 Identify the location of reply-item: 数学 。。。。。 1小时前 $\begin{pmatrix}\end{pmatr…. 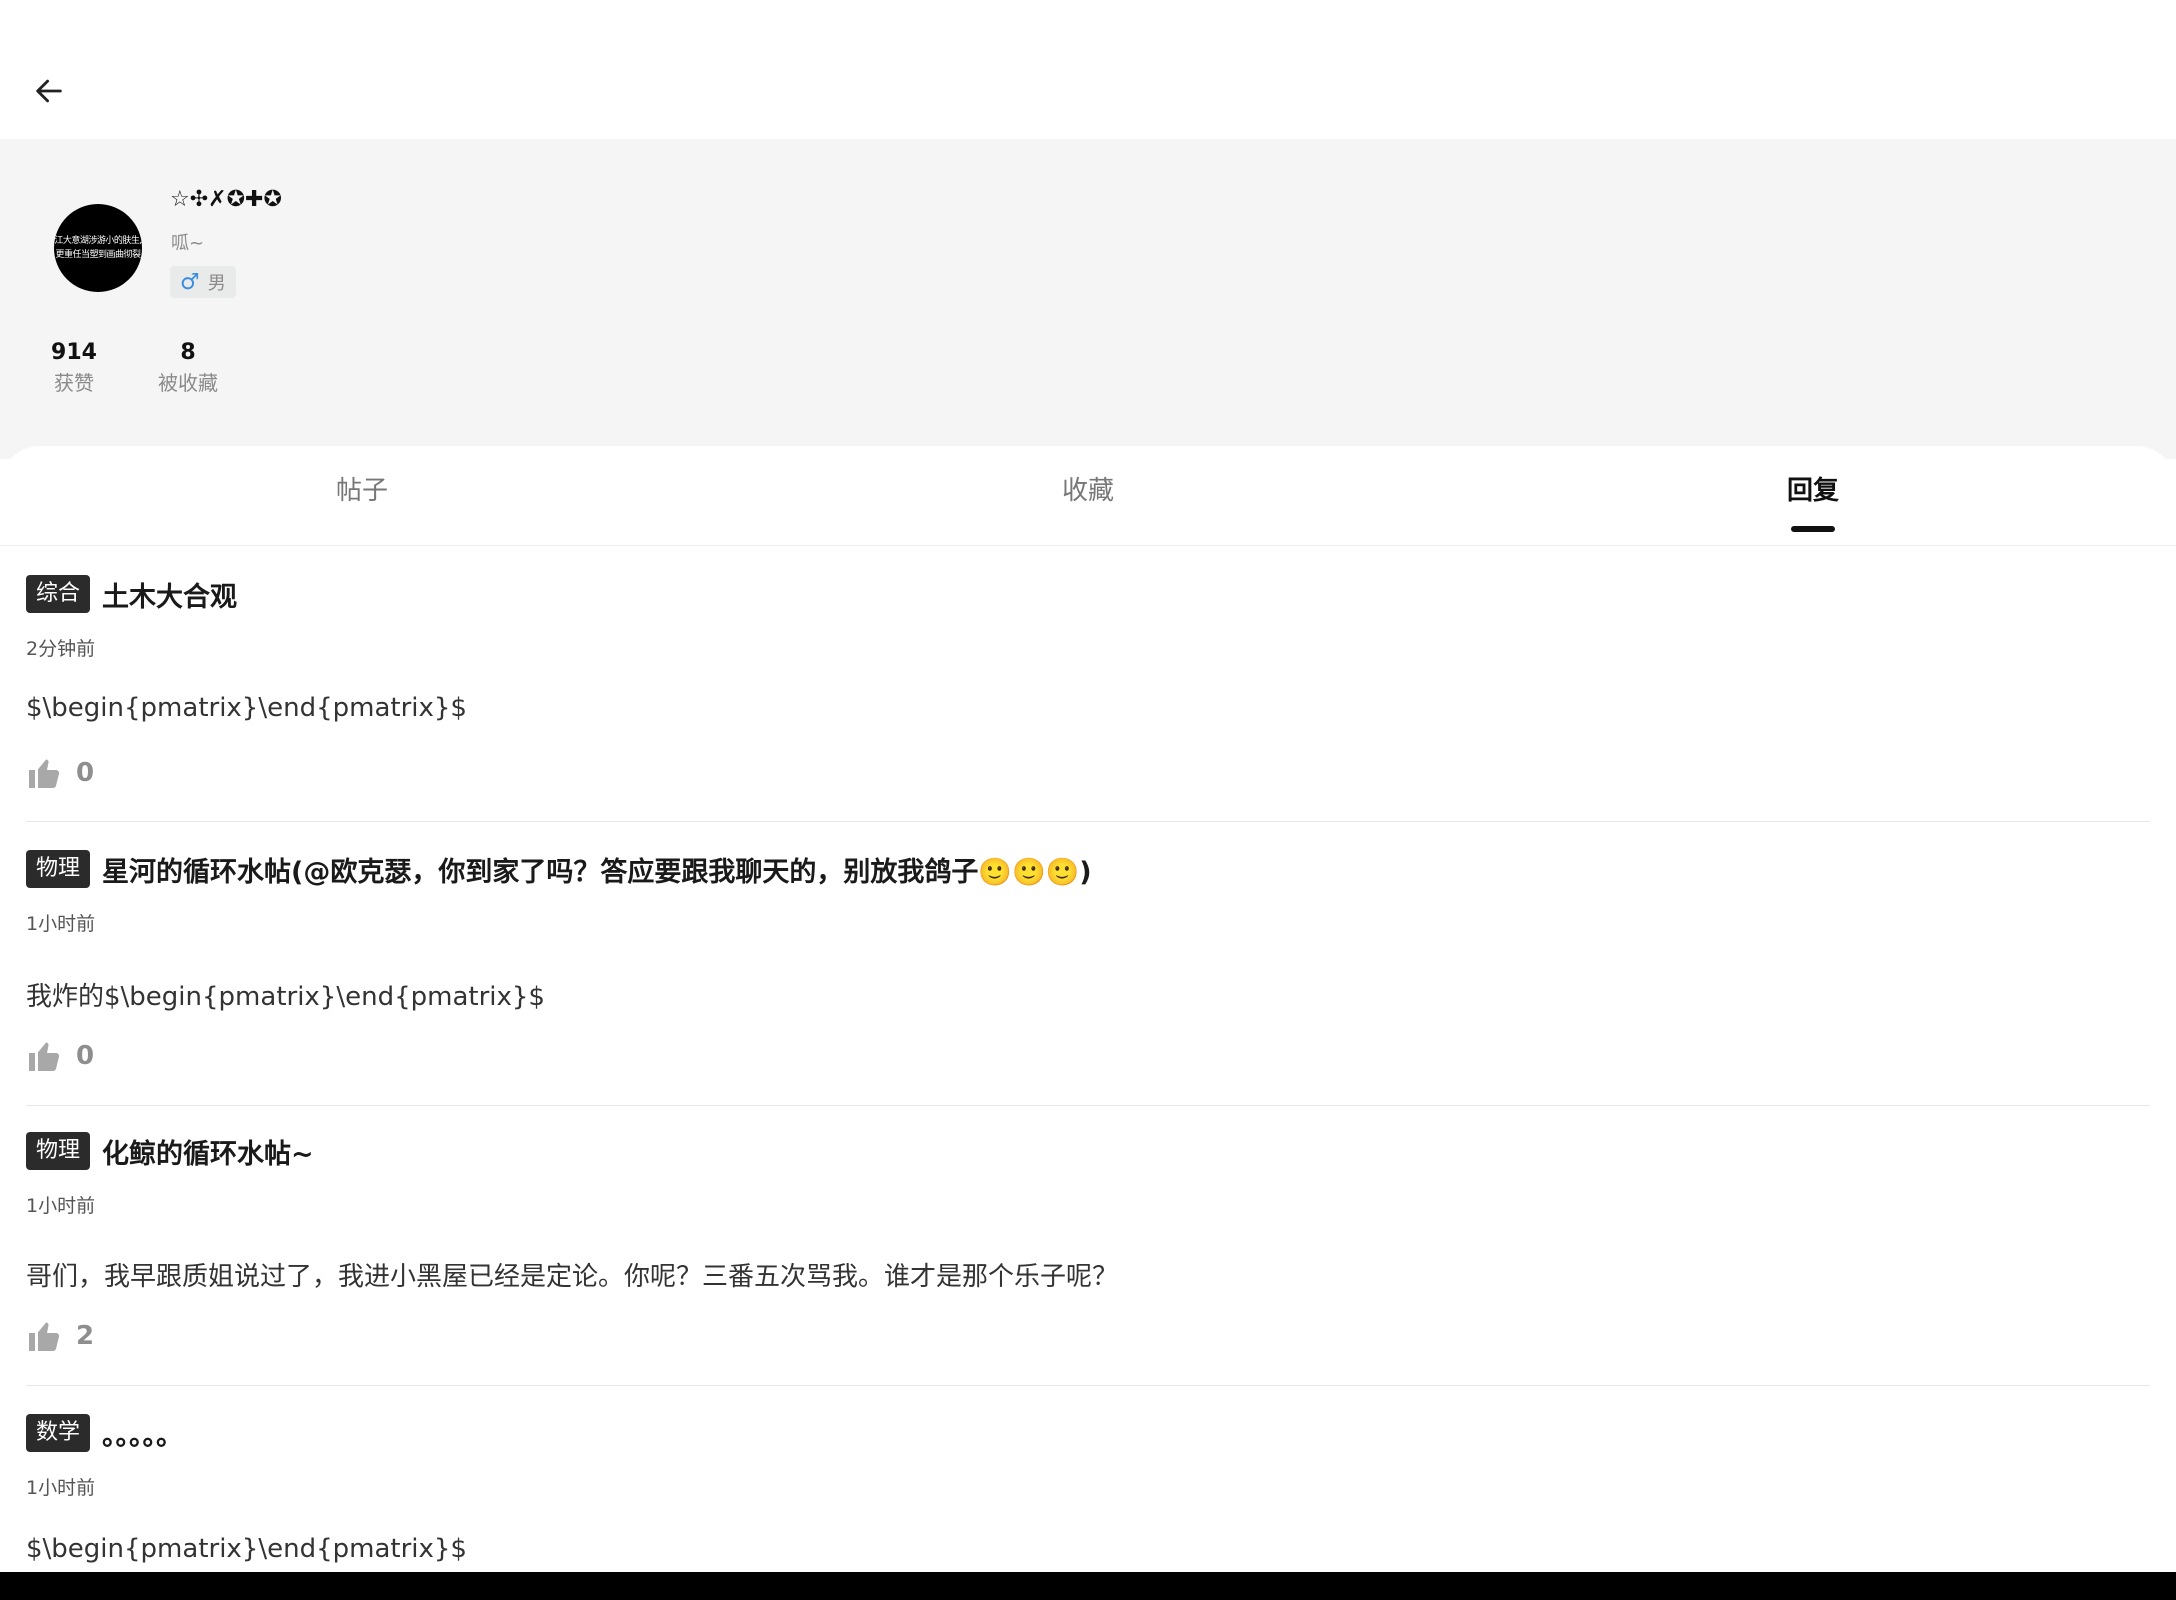
(1088, 1493).